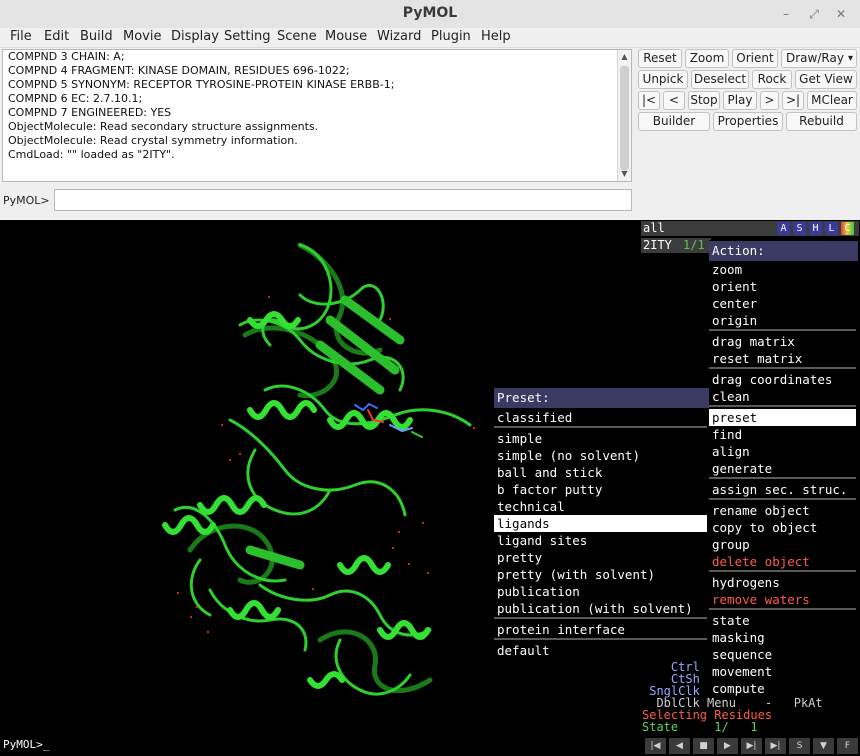  What do you see at coordinates (90, 112) in the screenshot?
I see `log-line: COMPND 7 ENGINEERED: YES` at bounding box center [90, 112].